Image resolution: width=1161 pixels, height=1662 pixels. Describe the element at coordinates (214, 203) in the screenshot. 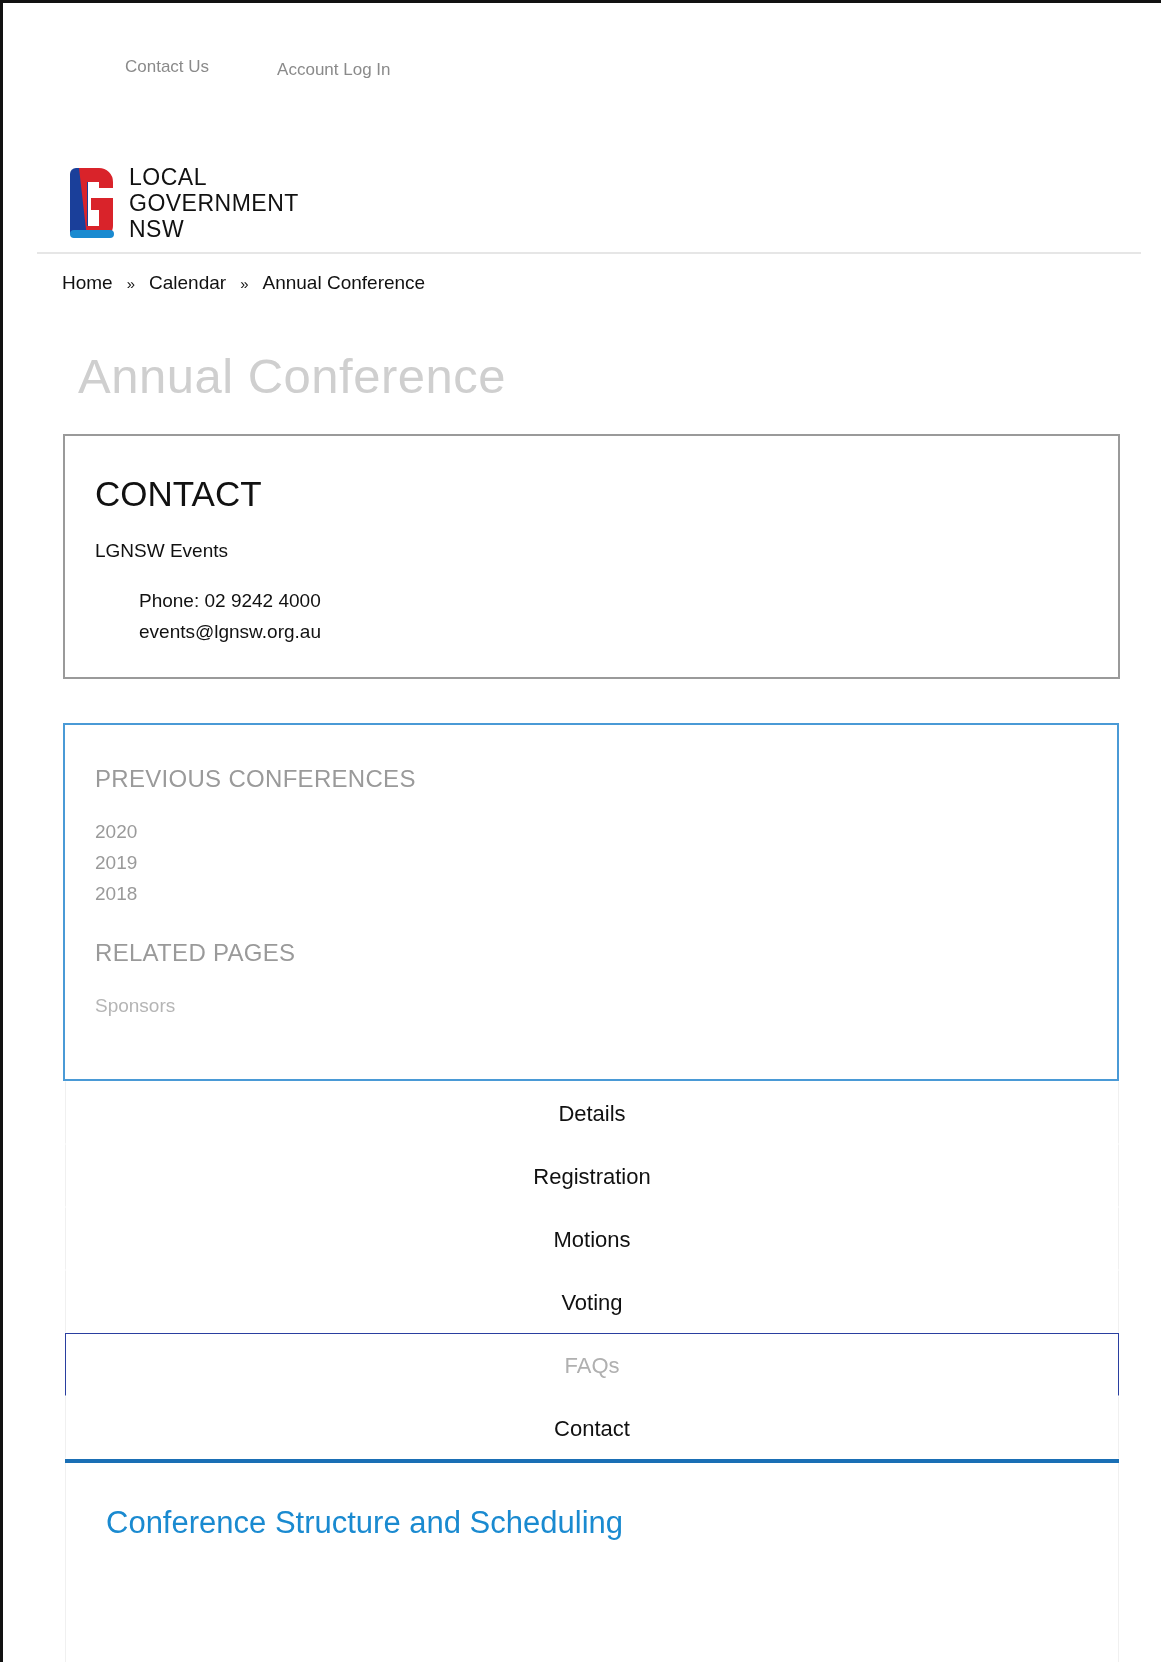

I see `logo-text: GOVERNMENT` at that location.